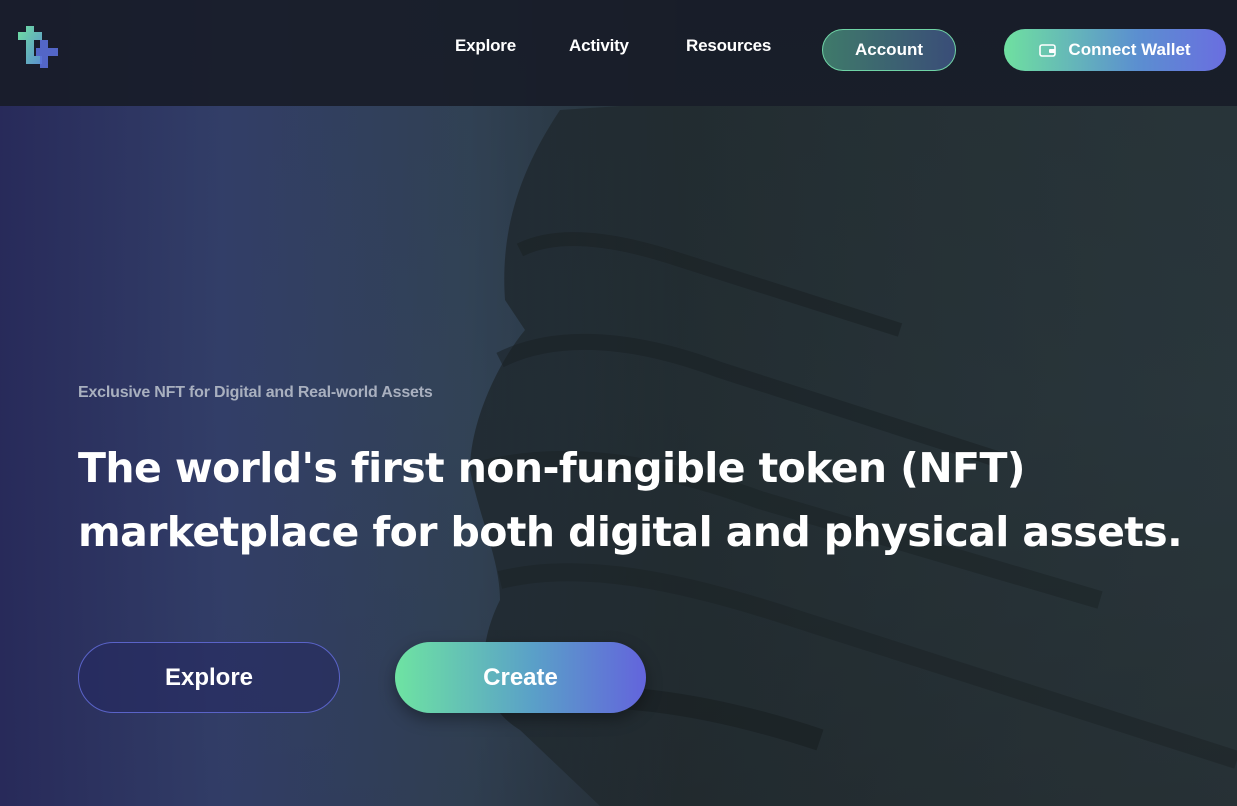 Image resolution: width=1237 pixels, height=806 pixels. I want to click on hero-create-label: Create, so click(520, 677).